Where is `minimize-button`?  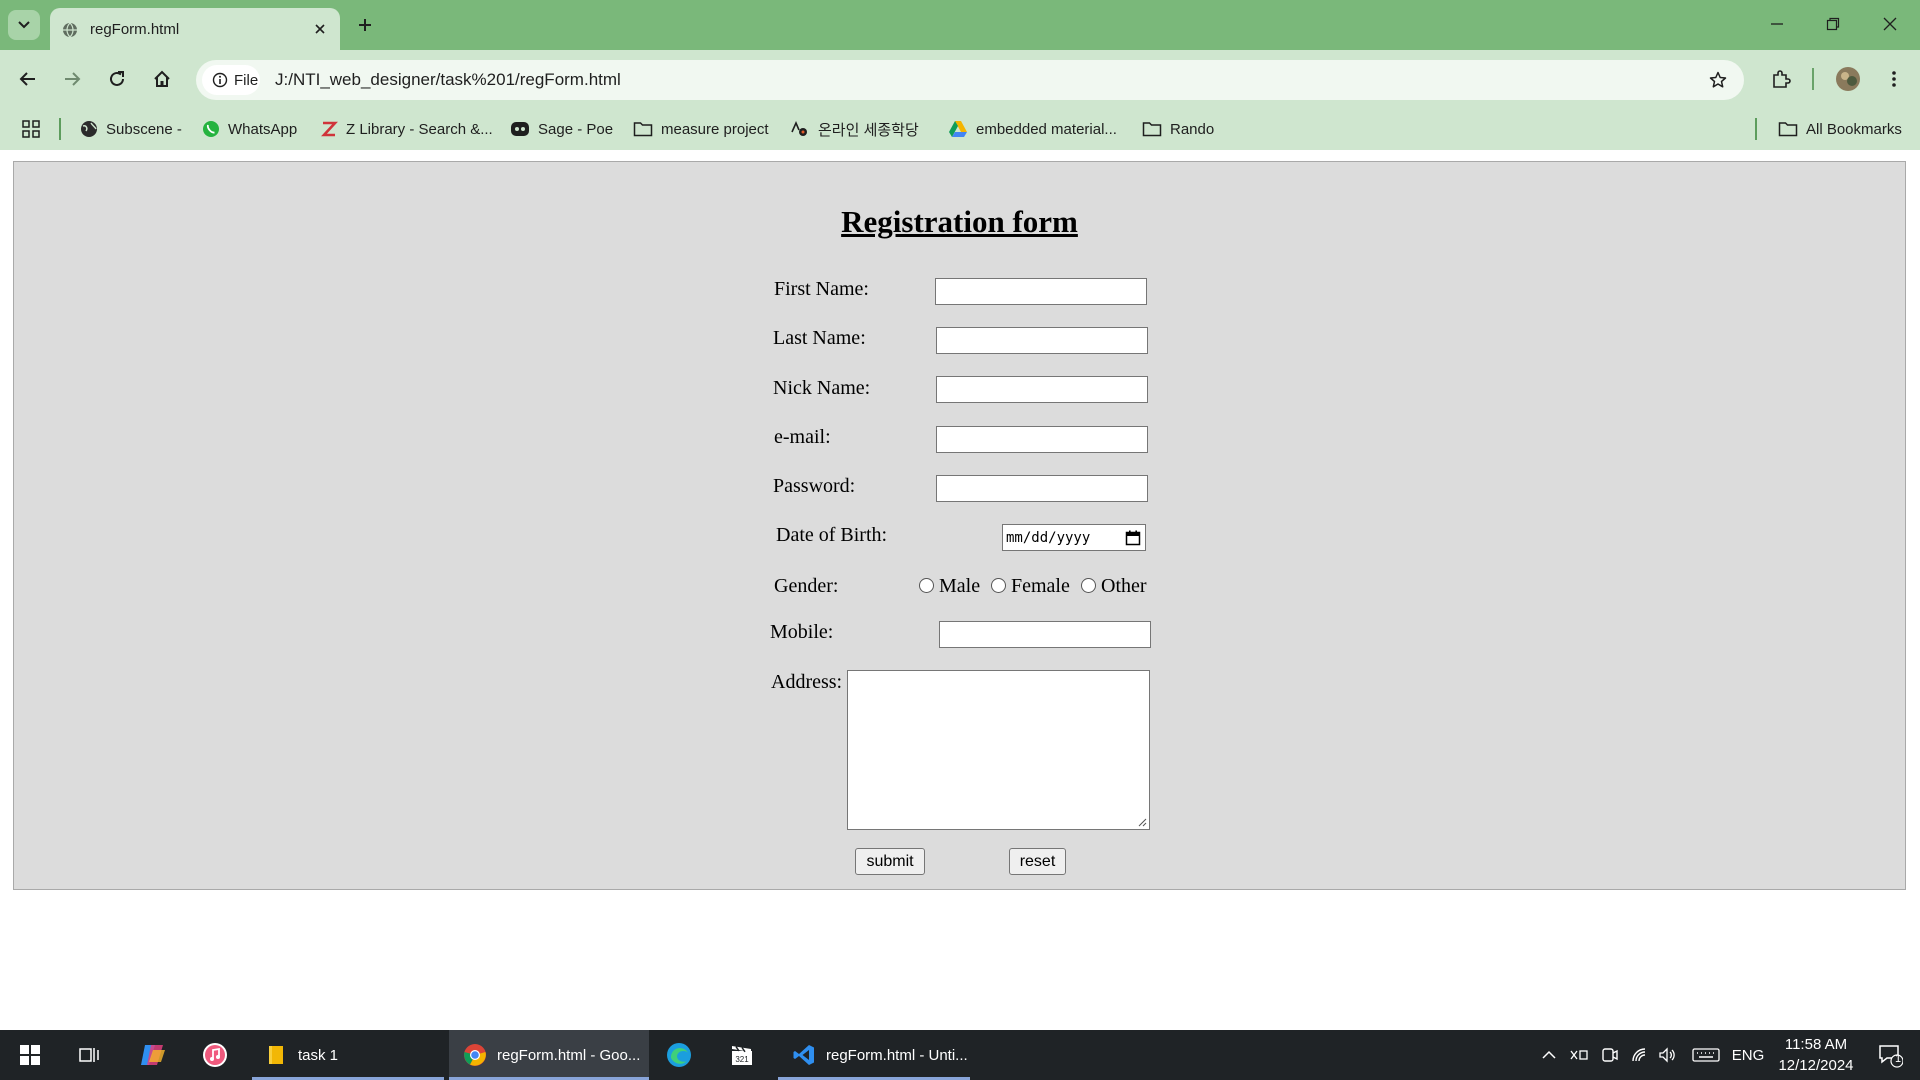
minimize-button is located at coordinates (1777, 24).